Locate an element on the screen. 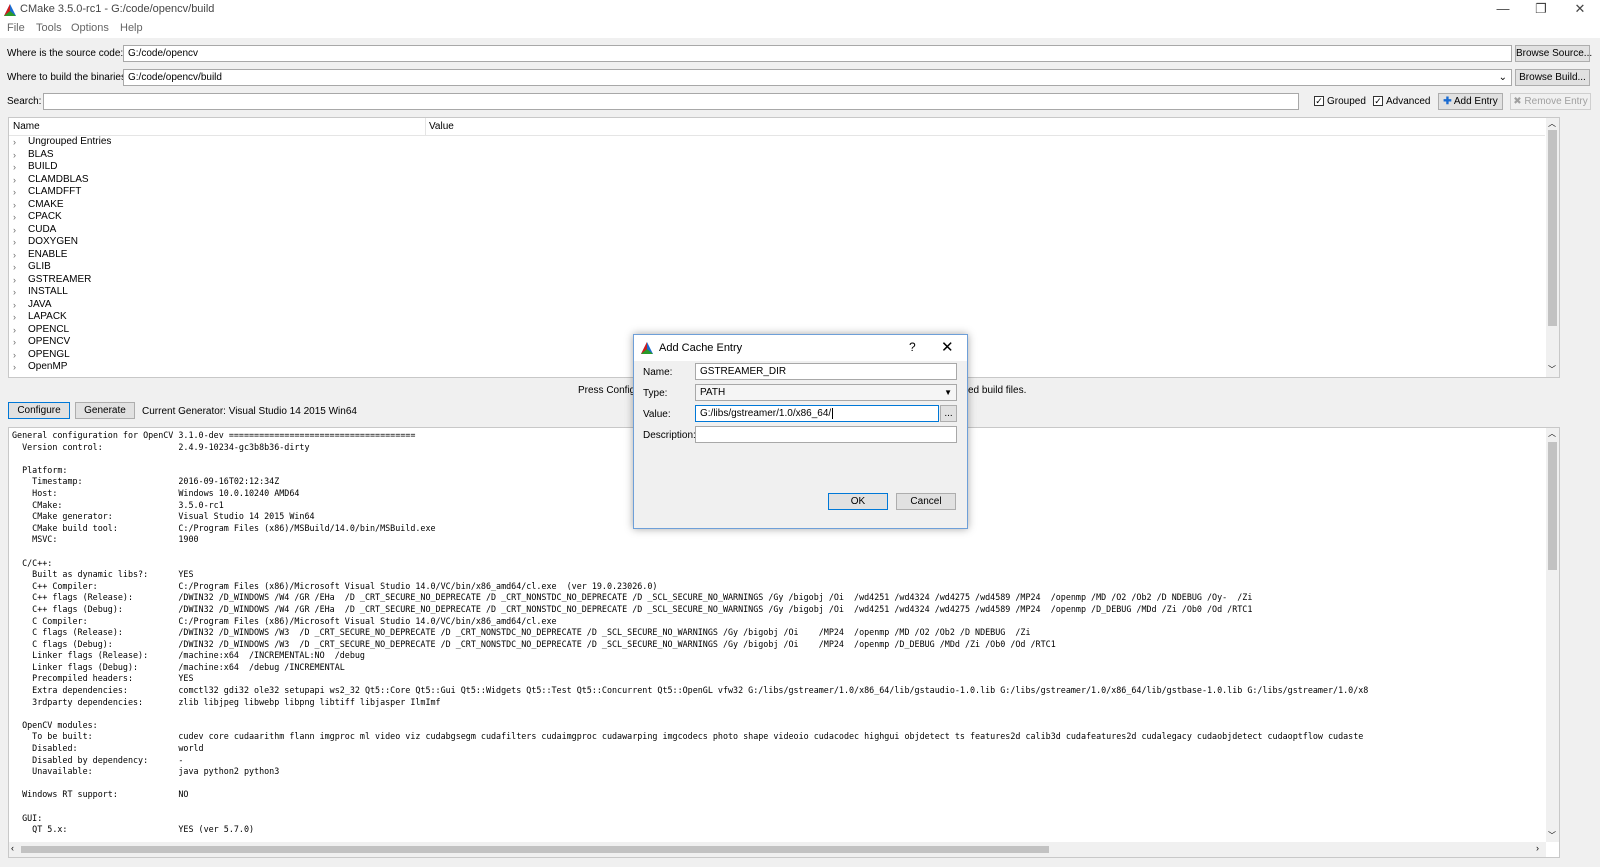  minimize-button: — is located at coordinates (1503, 10).